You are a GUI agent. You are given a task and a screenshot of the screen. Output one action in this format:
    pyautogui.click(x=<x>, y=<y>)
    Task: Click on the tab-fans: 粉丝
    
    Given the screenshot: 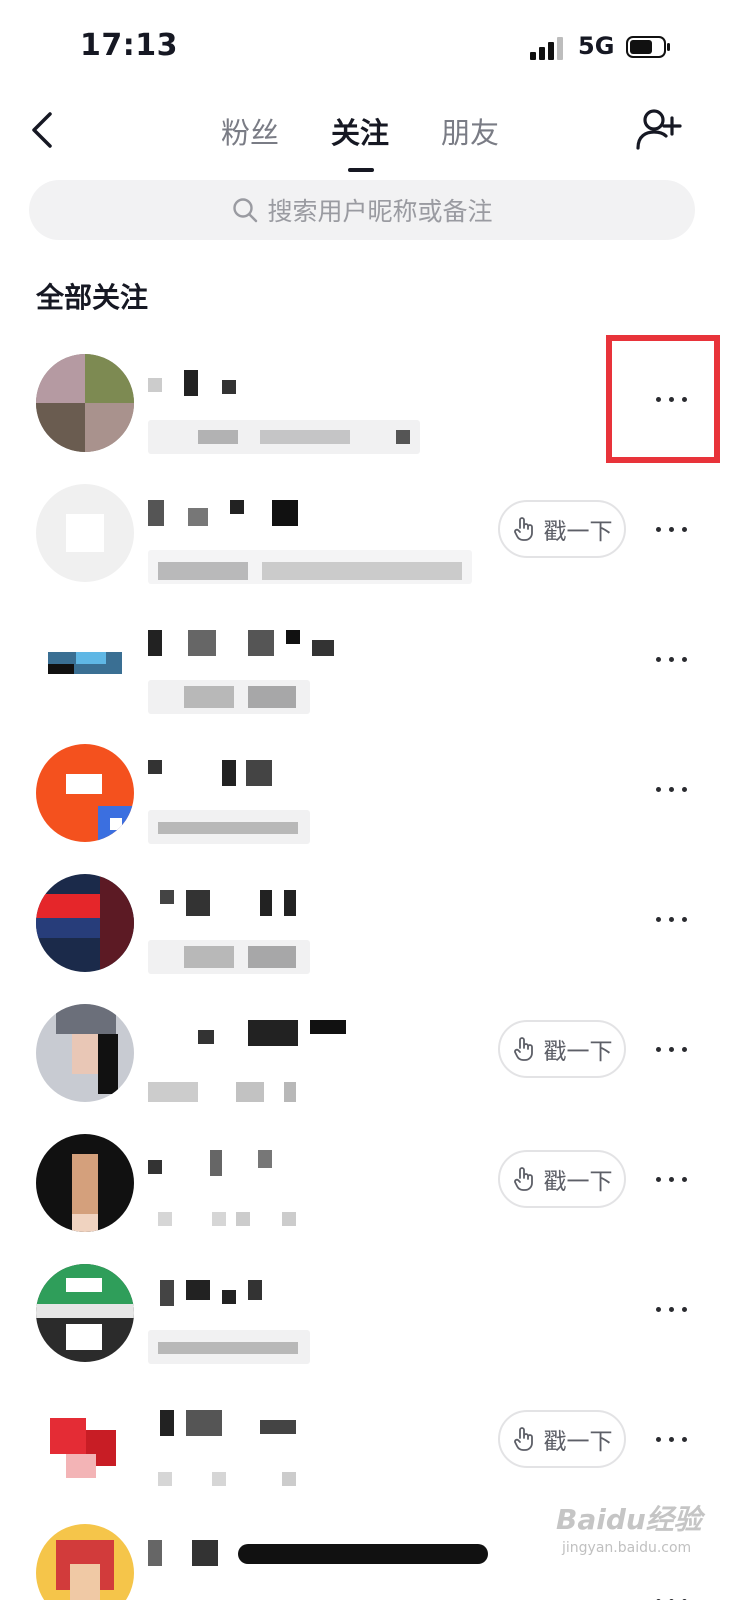 What is the action you would take?
    pyautogui.click(x=250, y=131)
    